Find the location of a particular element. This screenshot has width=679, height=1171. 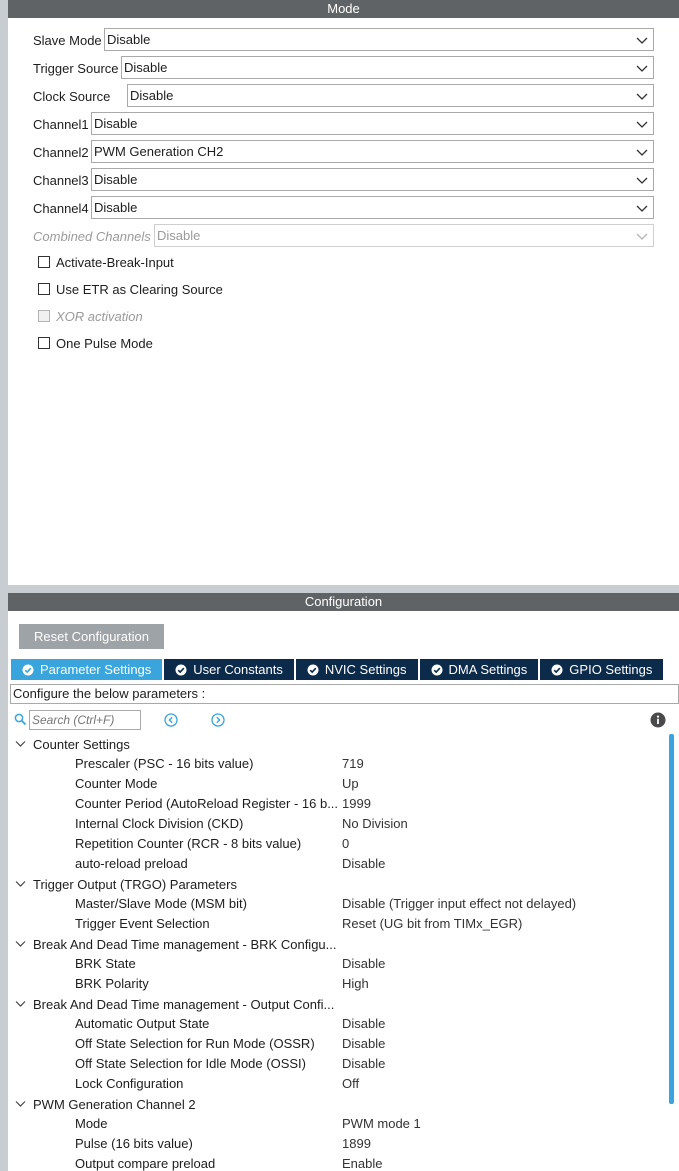

param-value: Enable is located at coordinates (362, 1163).